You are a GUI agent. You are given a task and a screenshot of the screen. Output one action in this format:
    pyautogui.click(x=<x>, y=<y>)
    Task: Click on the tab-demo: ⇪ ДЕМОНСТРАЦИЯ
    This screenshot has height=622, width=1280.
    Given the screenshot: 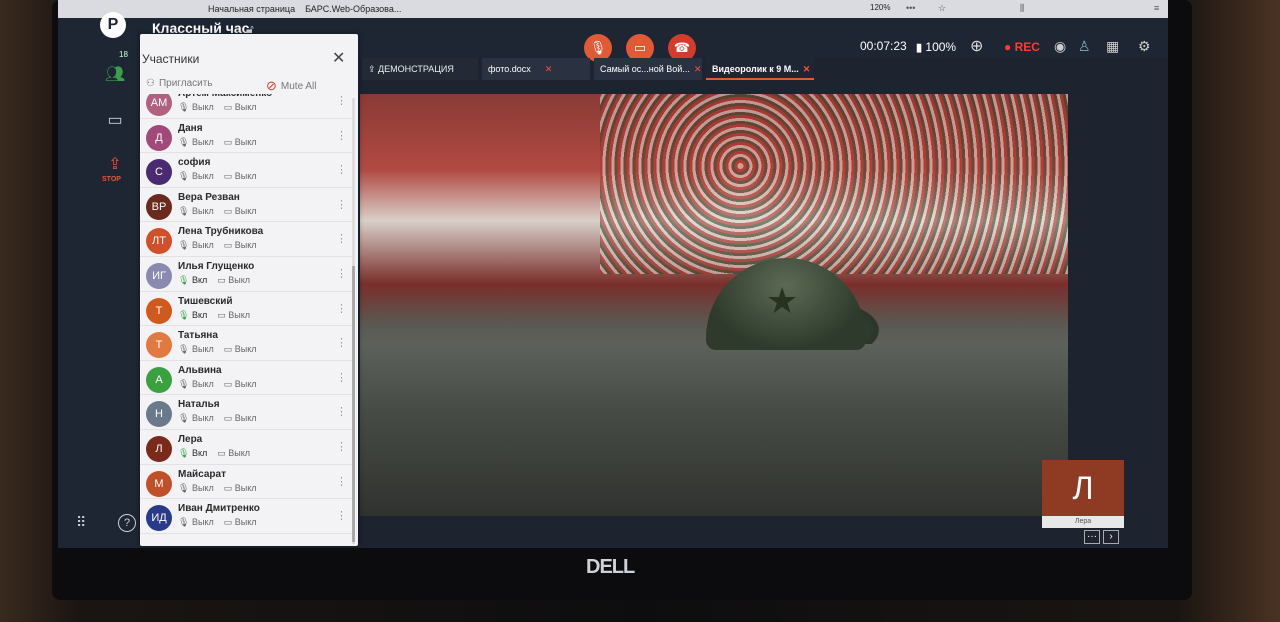 What is the action you would take?
    pyautogui.click(x=420, y=69)
    